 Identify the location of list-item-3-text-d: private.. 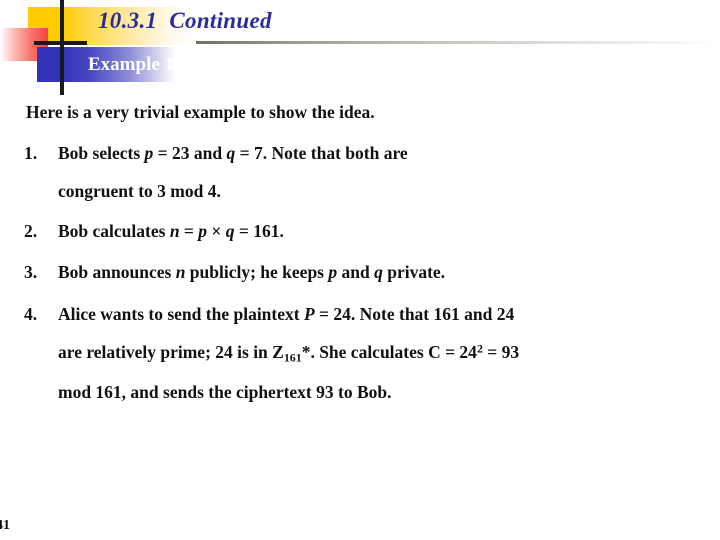
(414, 272).